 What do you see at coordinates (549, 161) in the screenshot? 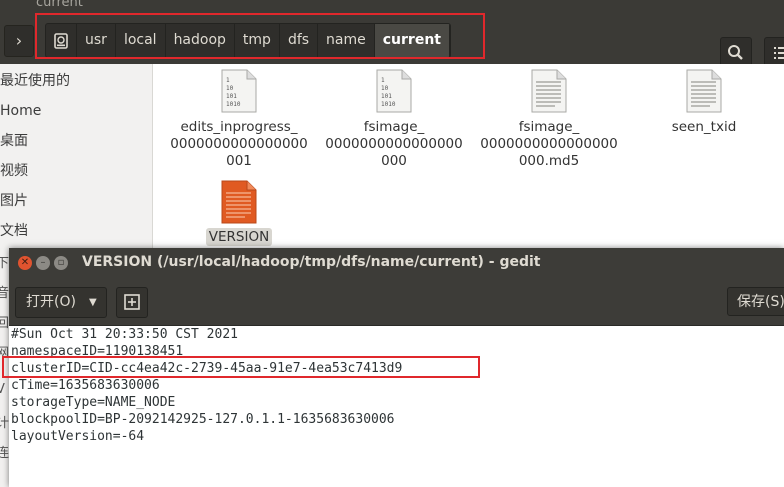
I see `file-name-line: 000.md5` at bounding box center [549, 161].